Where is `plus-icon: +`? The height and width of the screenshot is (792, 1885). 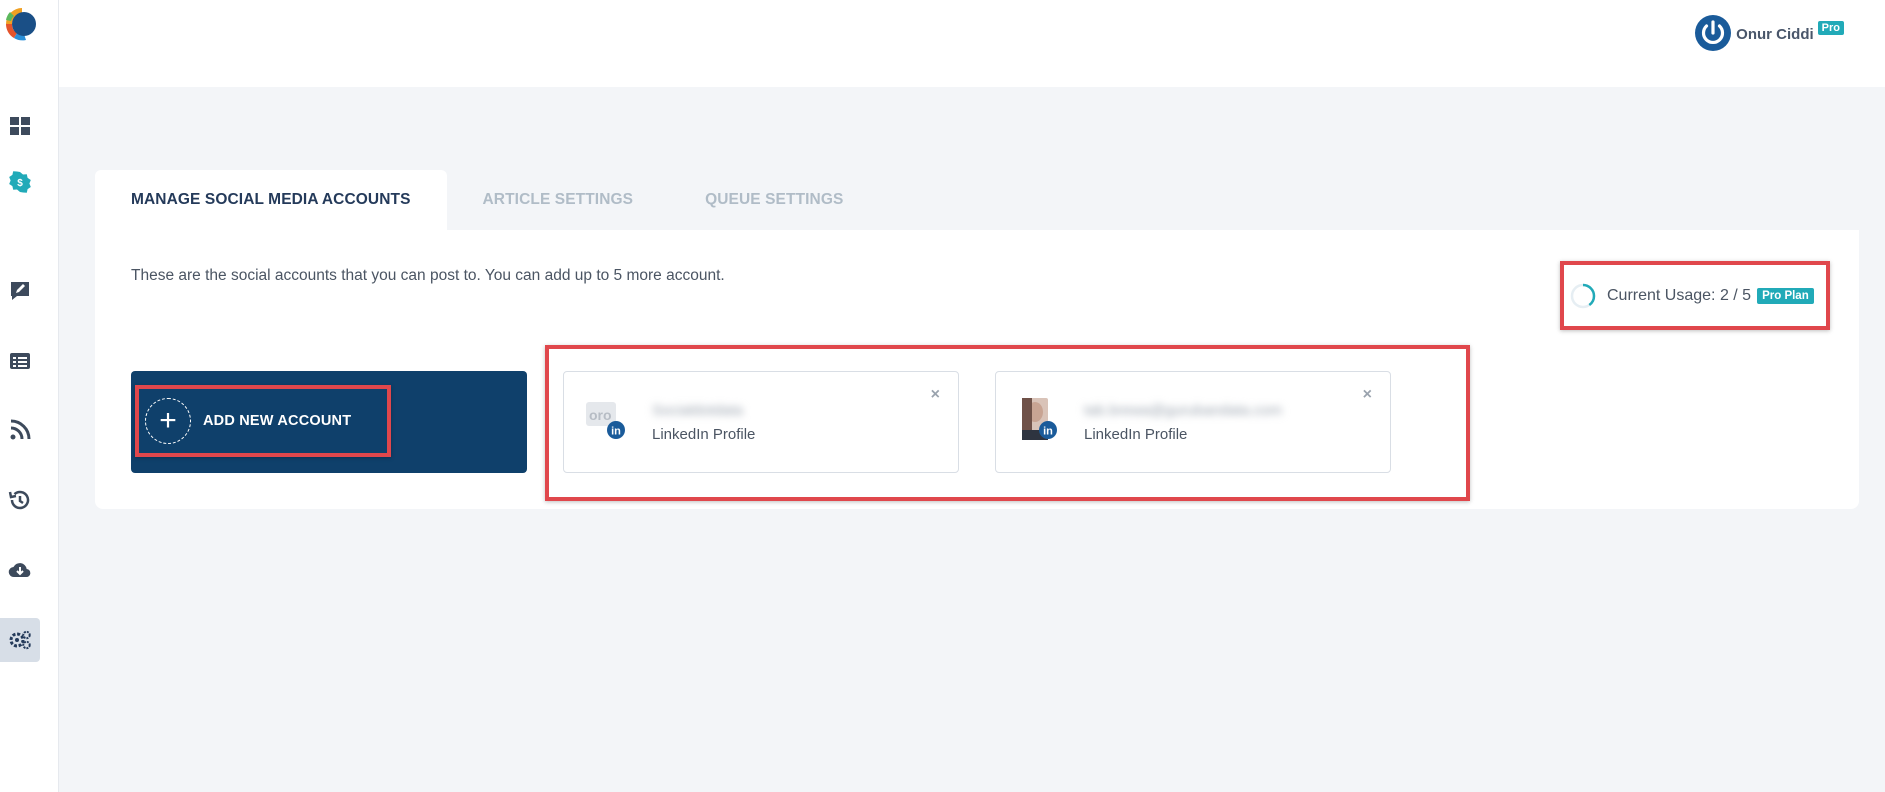 plus-icon: + is located at coordinates (168, 421).